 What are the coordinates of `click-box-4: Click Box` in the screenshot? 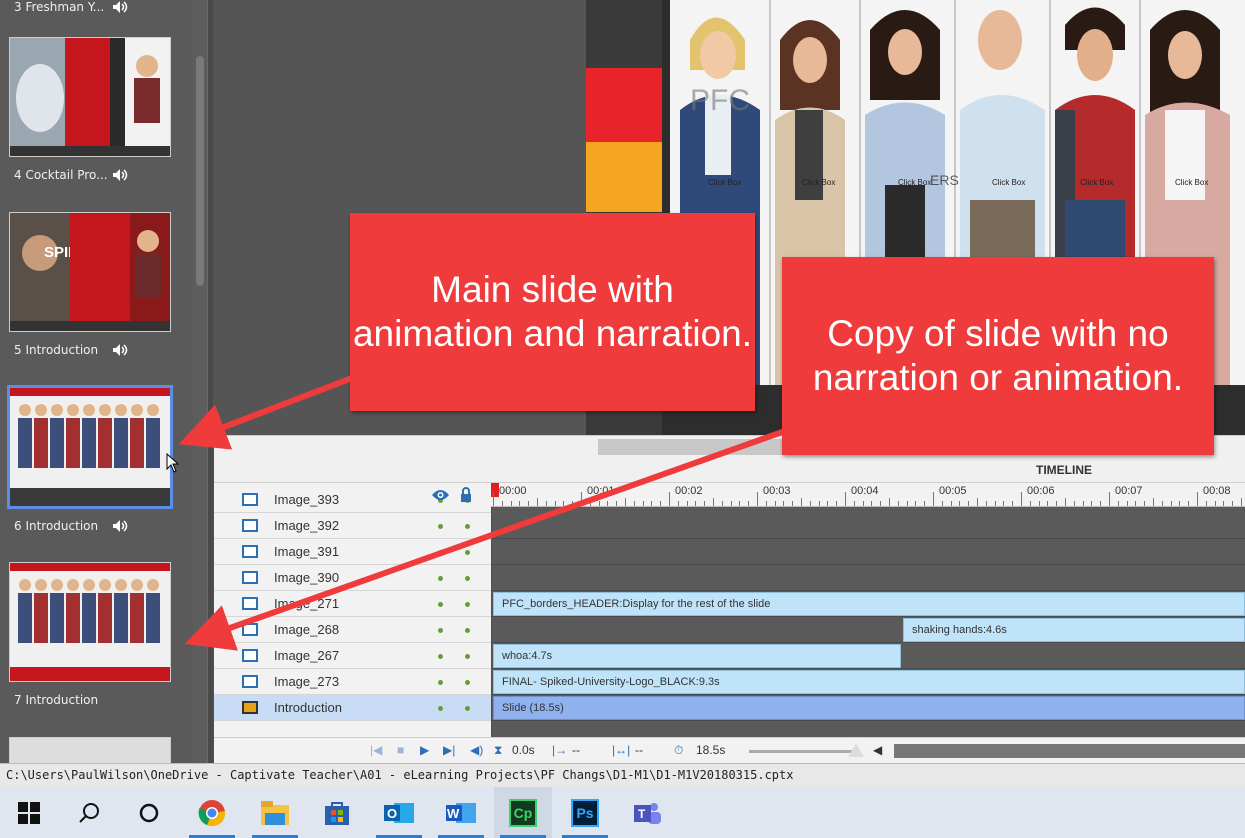 It's located at (1008, 182).